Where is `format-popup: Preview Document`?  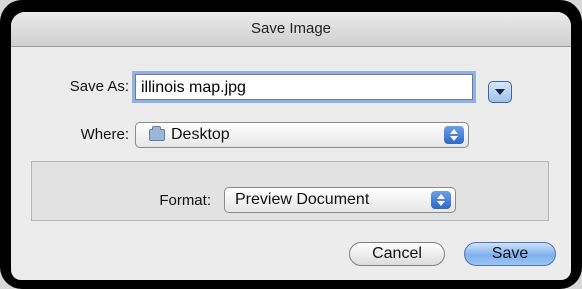 format-popup: Preview Document is located at coordinates (340, 200).